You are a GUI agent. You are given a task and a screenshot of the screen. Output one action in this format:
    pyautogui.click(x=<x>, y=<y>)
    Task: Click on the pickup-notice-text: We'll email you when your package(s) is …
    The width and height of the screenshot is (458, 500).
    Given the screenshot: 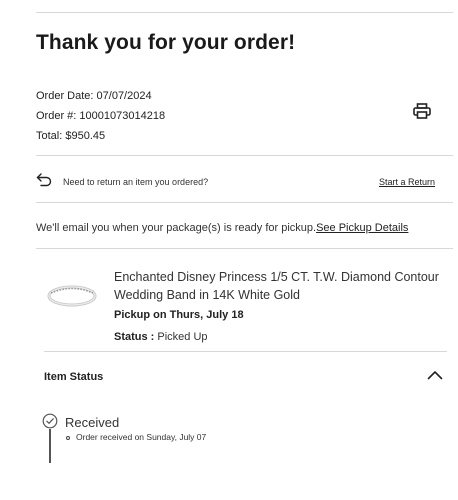 What is the action you would take?
    pyautogui.click(x=176, y=228)
    